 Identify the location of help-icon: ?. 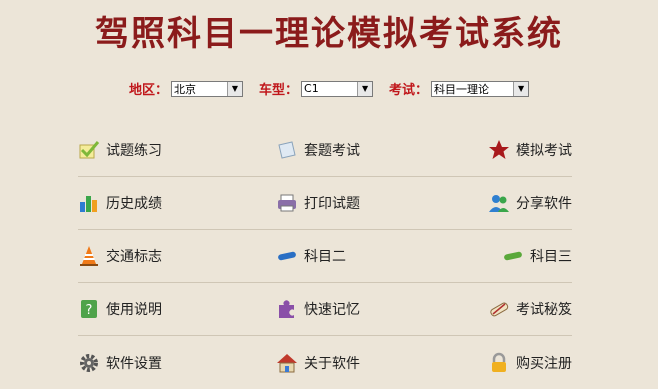
(89, 309).